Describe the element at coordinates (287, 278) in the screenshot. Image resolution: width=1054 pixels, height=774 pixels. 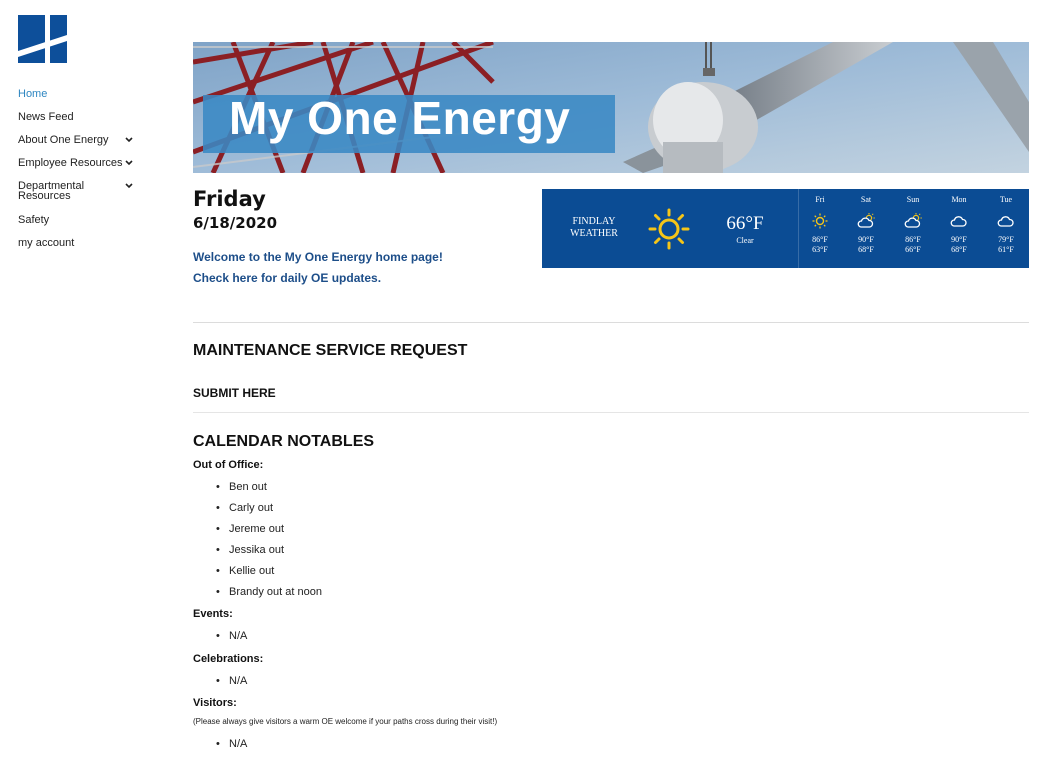
I see `daily-updates-link: Check here for daily OE updates.` at that location.